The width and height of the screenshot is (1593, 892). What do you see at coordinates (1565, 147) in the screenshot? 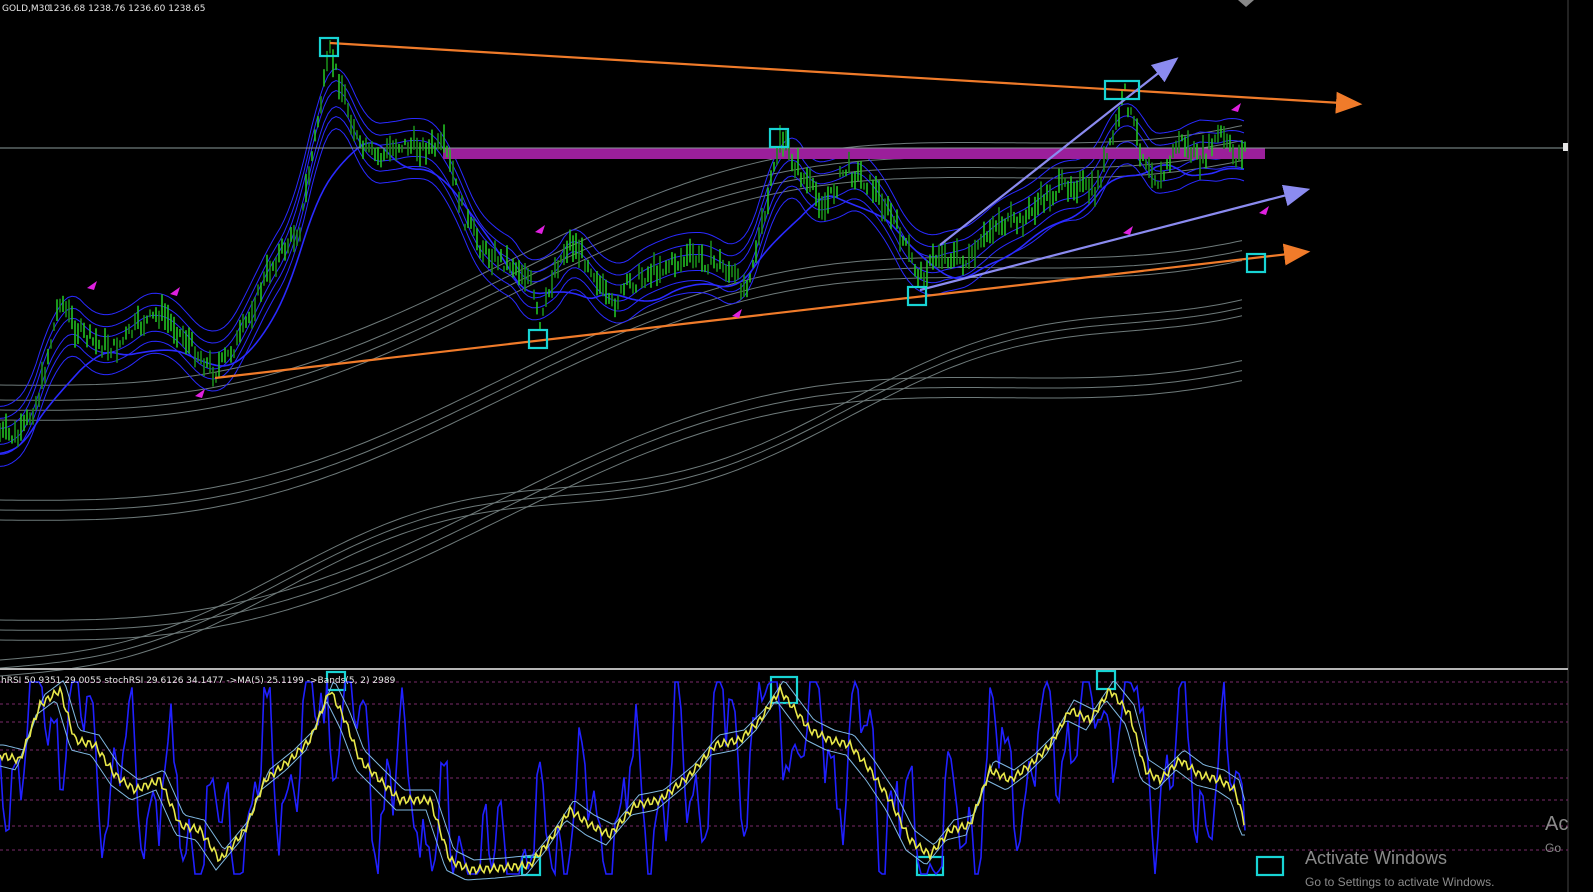
I see `price-tag` at bounding box center [1565, 147].